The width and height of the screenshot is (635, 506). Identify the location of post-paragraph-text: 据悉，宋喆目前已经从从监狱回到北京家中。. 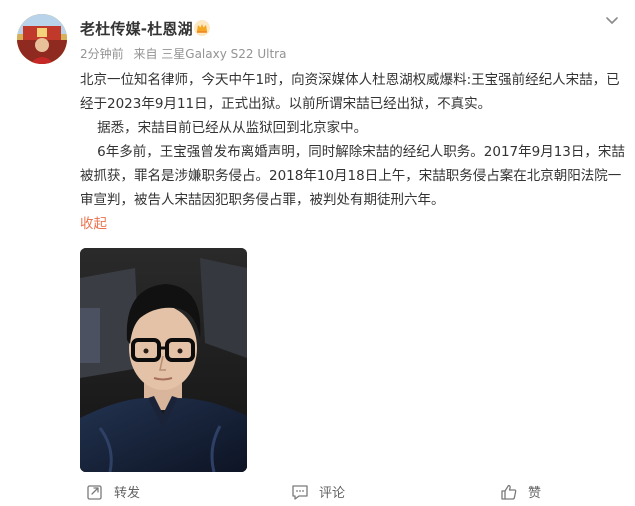
(224, 128).